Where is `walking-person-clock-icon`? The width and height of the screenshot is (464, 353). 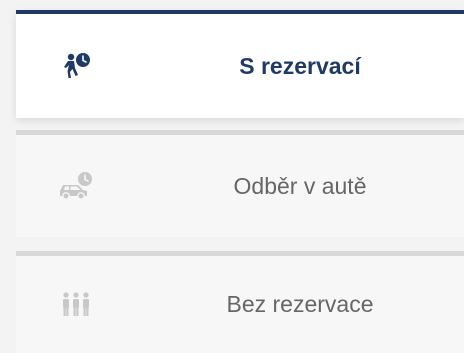
walking-person-clock-icon is located at coordinates (76, 66).